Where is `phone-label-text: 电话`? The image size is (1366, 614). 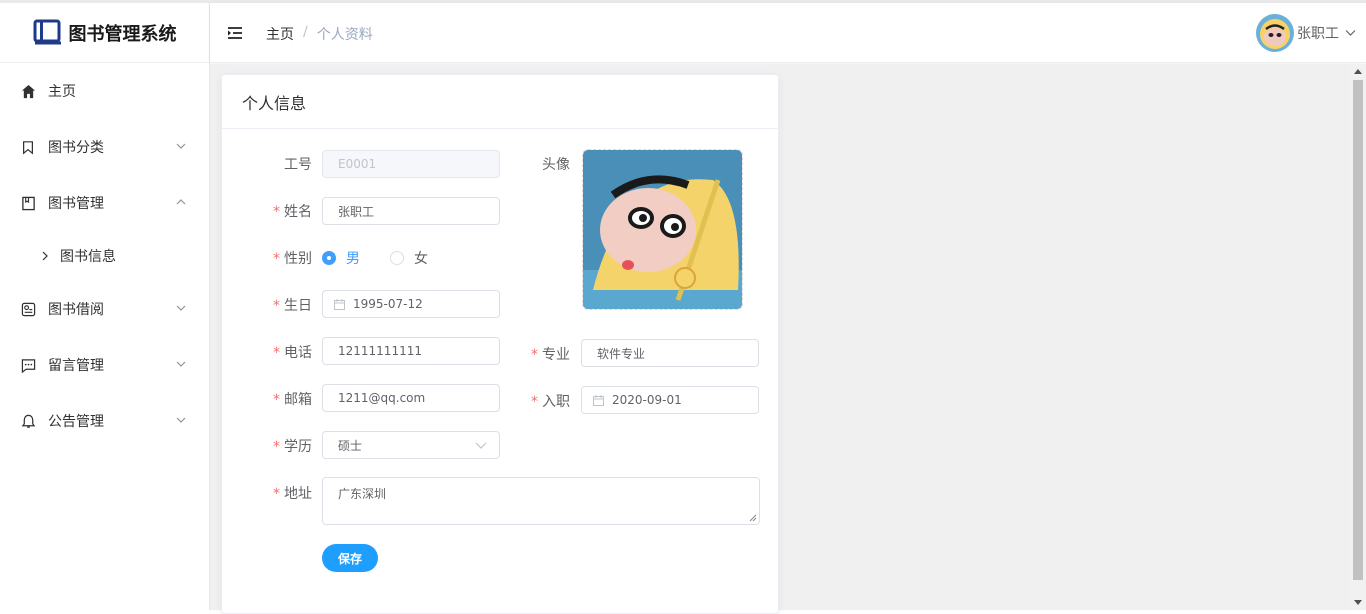 phone-label-text: 电话 is located at coordinates (298, 353).